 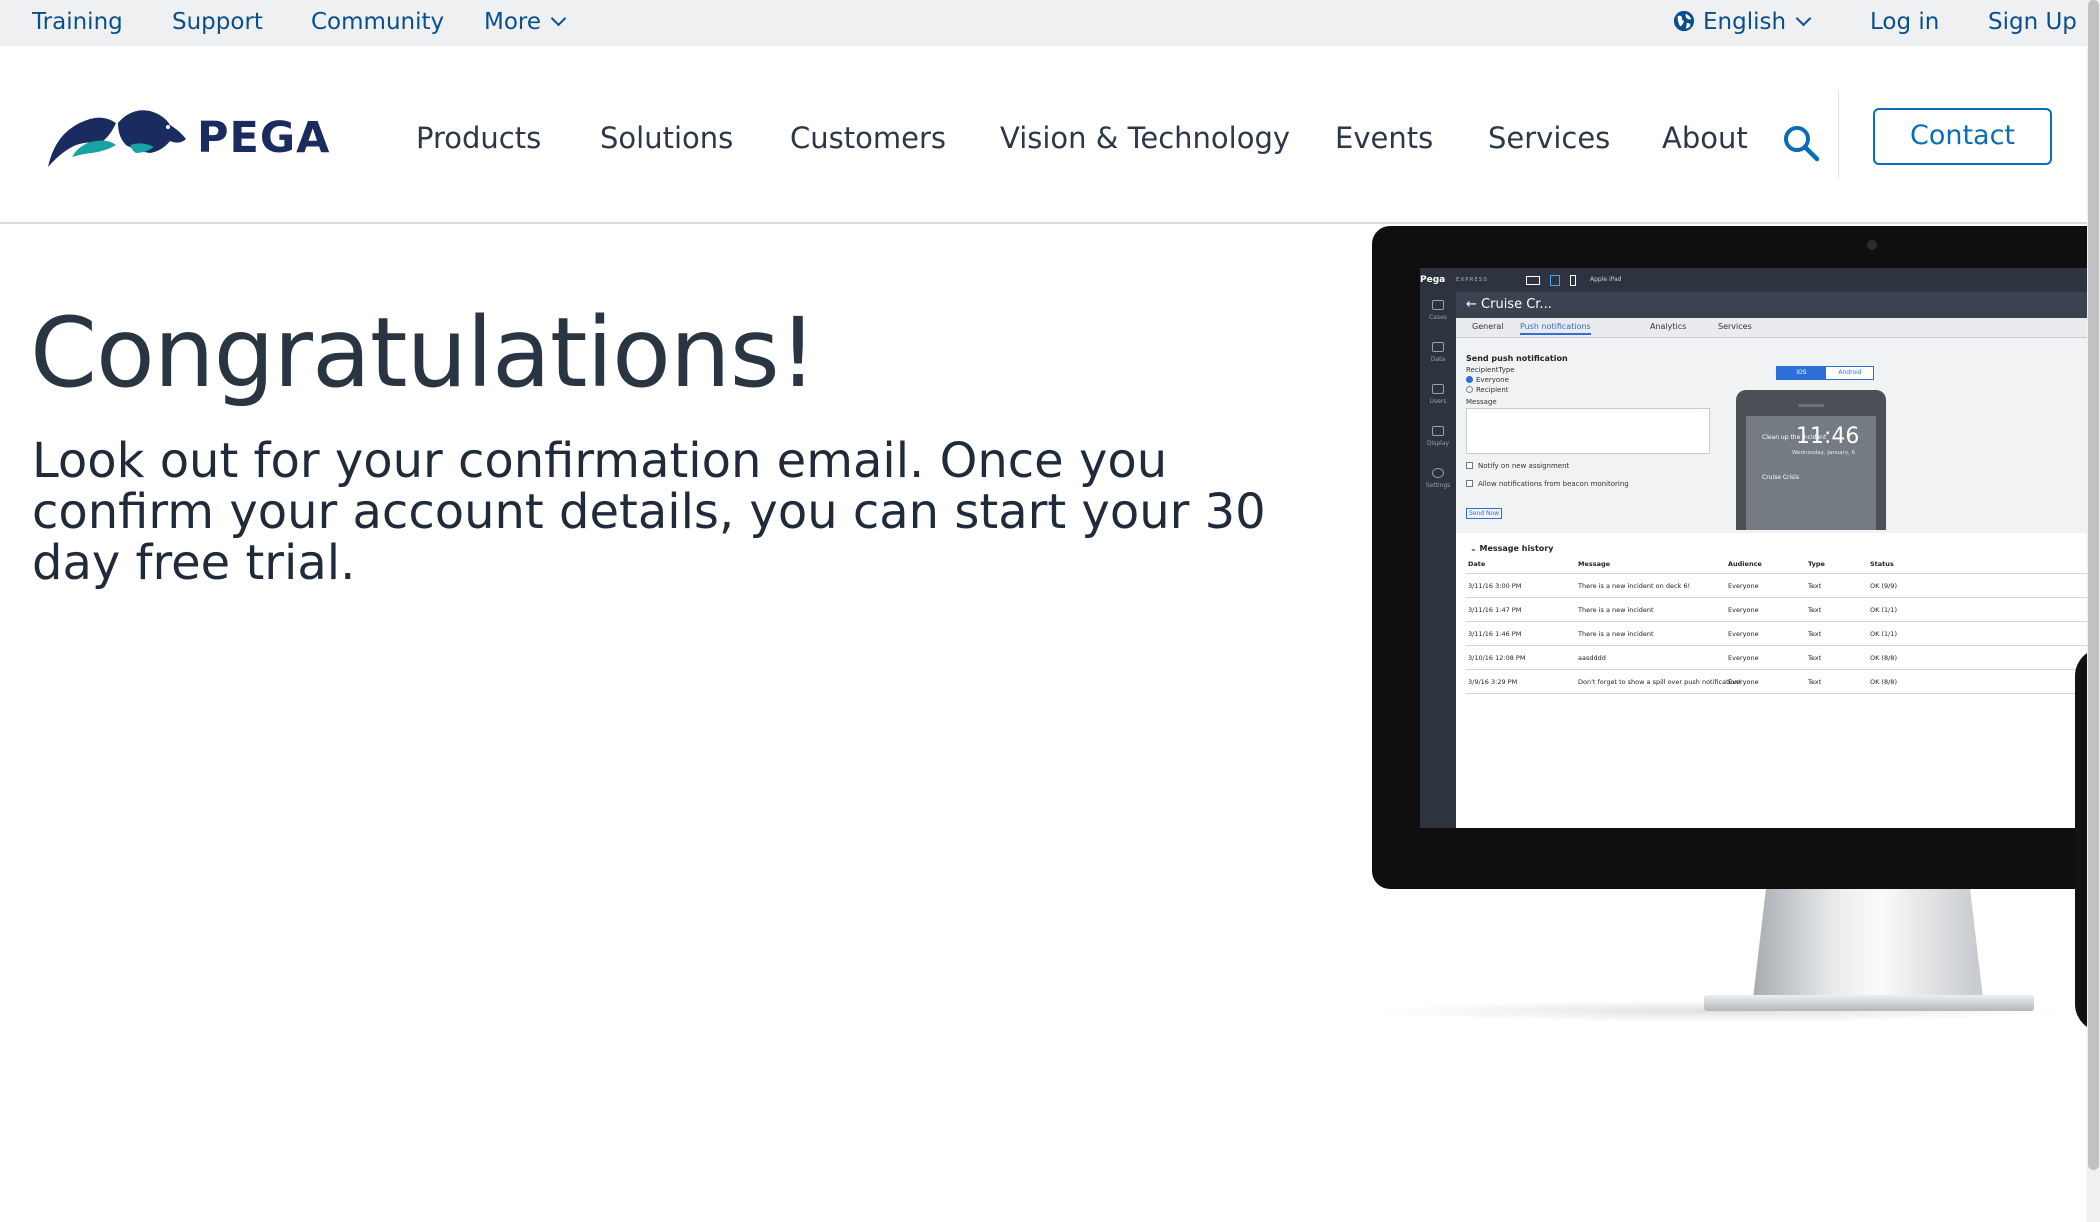 I want to click on monitor-stand, so click(x=1868, y=948).